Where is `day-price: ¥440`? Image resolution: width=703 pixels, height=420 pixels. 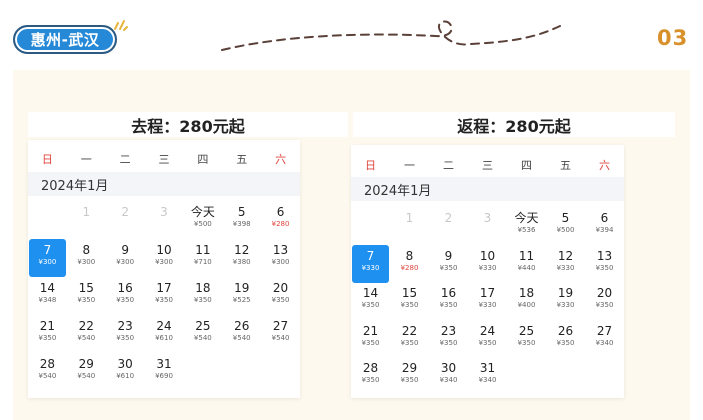
day-price: ¥440 is located at coordinates (526, 267).